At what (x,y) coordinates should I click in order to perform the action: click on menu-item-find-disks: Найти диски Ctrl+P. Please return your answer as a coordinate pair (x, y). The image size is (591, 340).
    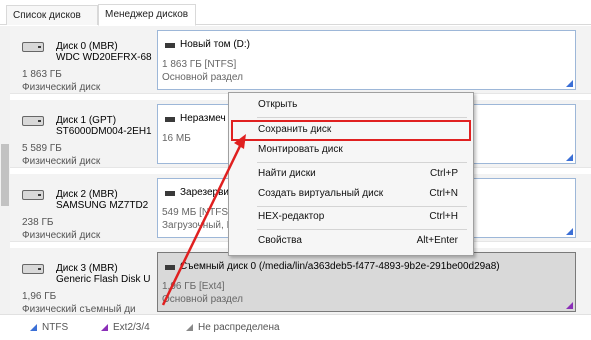
    Looking at the image, I should click on (351, 174).